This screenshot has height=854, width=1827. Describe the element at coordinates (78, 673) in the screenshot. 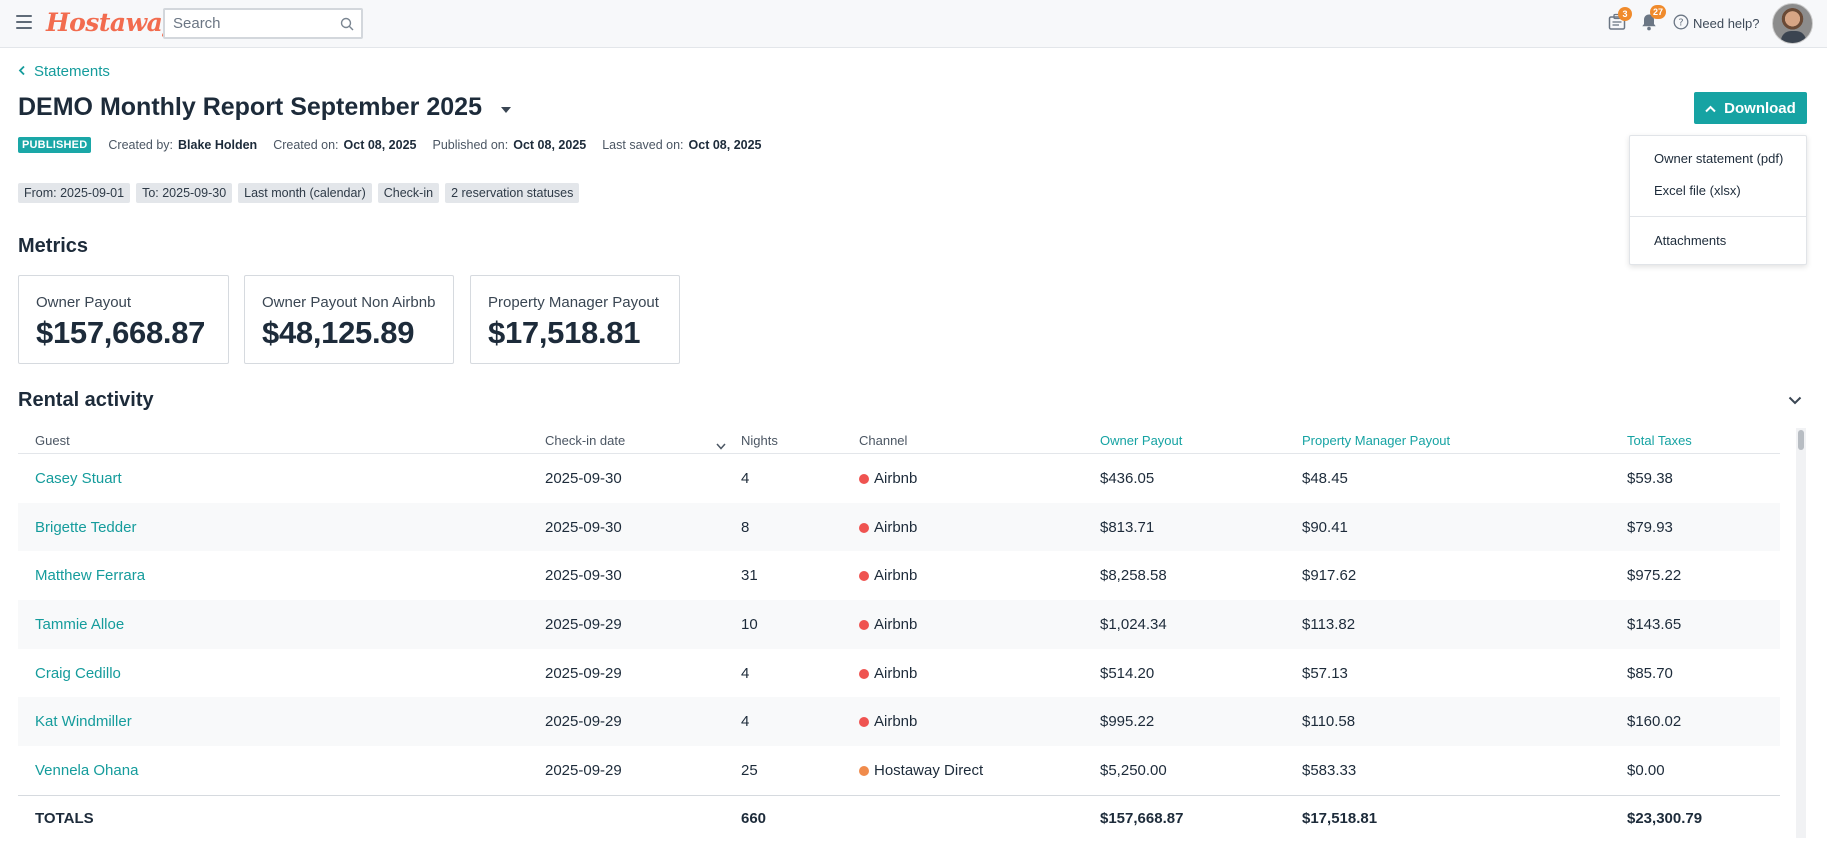

I see `guest-link: Craig Cedillo` at that location.